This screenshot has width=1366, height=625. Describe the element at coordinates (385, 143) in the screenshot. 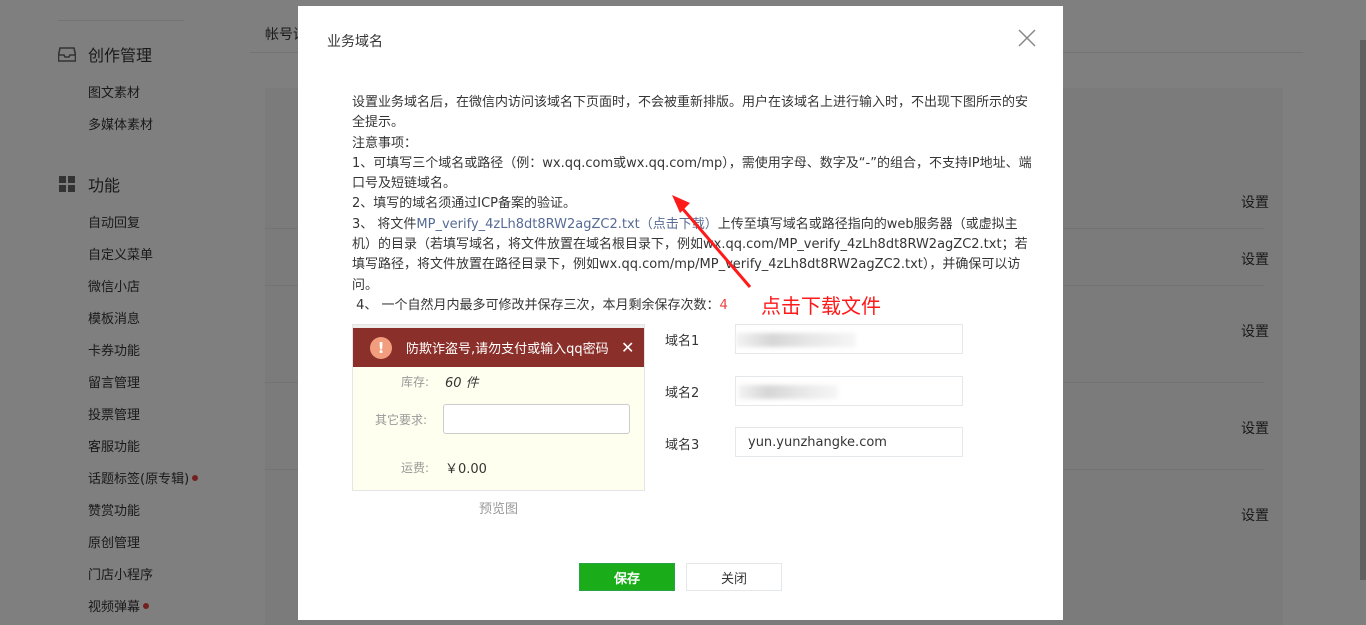

I see `notice-heading: 注意事项：` at that location.